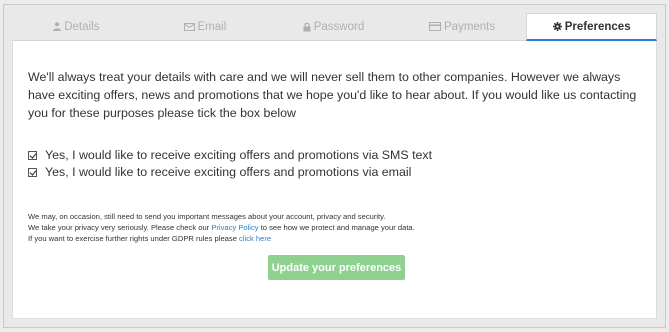  What do you see at coordinates (470, 26) in the screenshot?
I see `tab-payments-label: Payments` at bounding box center [470, 26].